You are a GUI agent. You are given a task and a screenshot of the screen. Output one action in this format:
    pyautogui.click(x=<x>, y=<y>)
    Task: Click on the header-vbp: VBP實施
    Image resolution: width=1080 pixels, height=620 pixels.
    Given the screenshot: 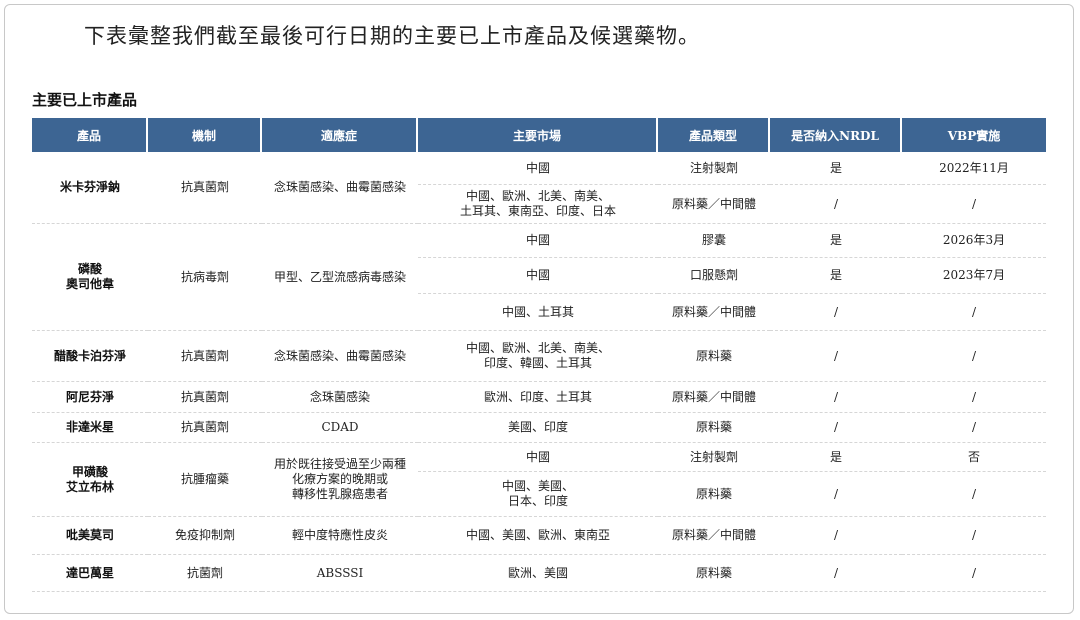 What is the action you would take?
    pyautogui.click(x=974, y=135)
    